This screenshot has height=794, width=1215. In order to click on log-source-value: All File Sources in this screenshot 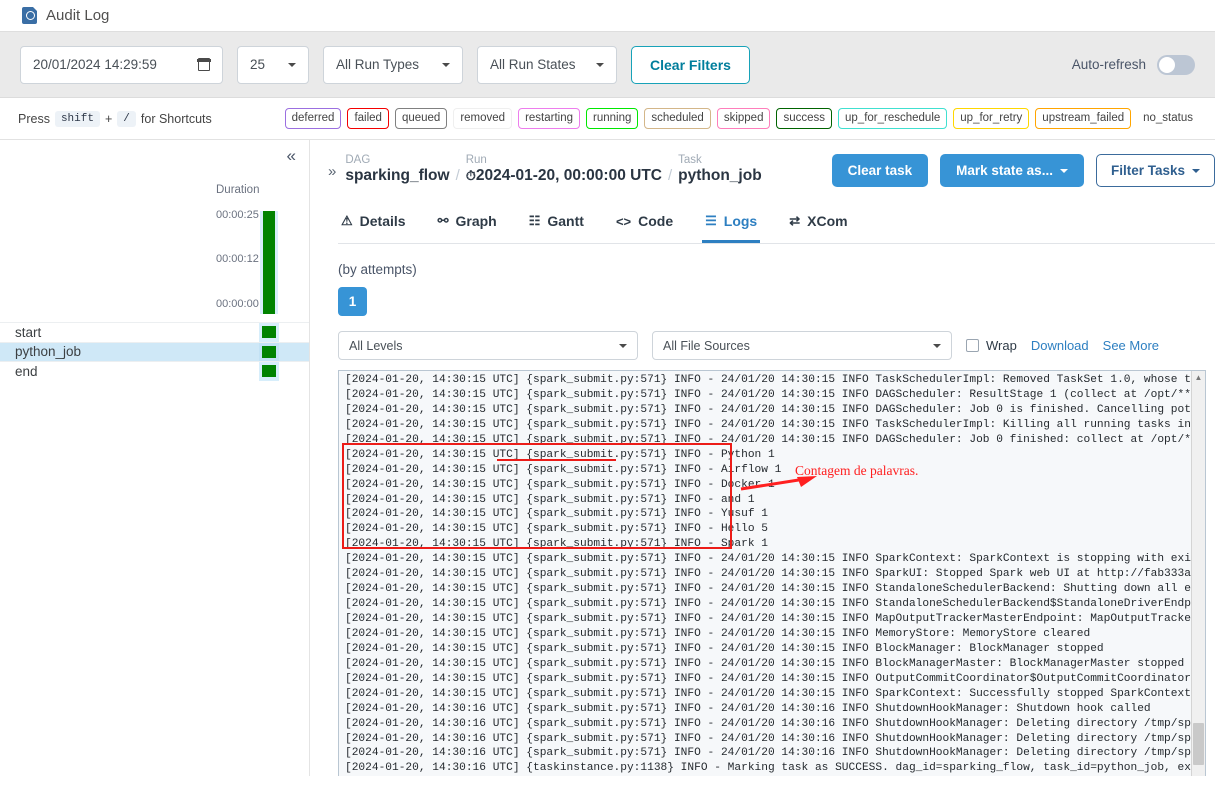, I will do `click(706, 345)`.